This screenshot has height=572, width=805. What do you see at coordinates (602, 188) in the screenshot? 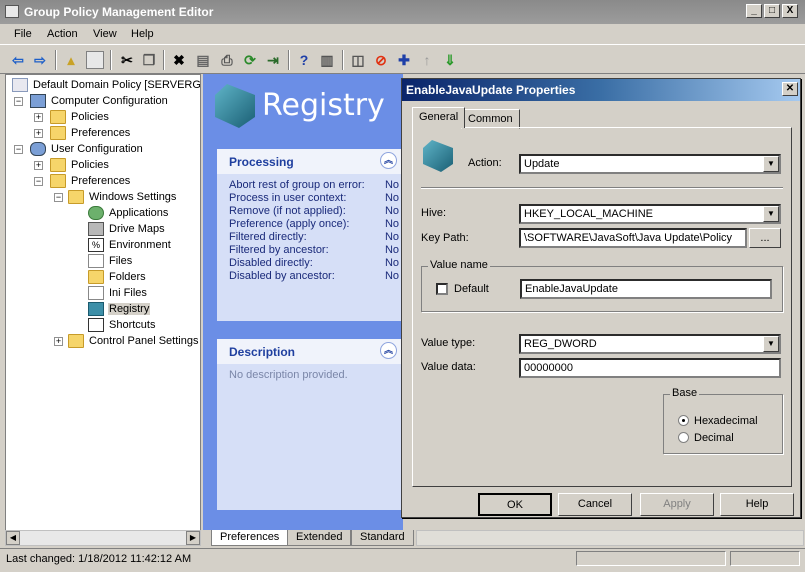
I see `divider` at bounding box center [602, 188].